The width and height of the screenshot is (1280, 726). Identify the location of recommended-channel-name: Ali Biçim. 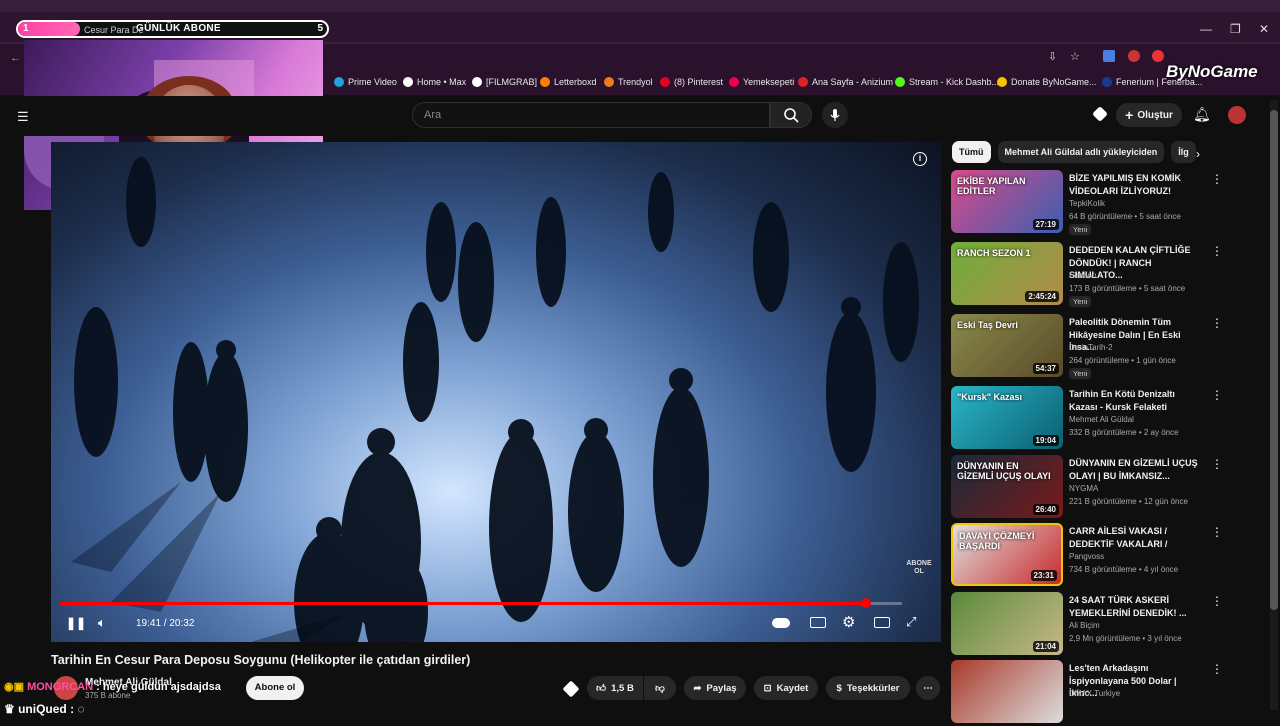
(1084, 625).